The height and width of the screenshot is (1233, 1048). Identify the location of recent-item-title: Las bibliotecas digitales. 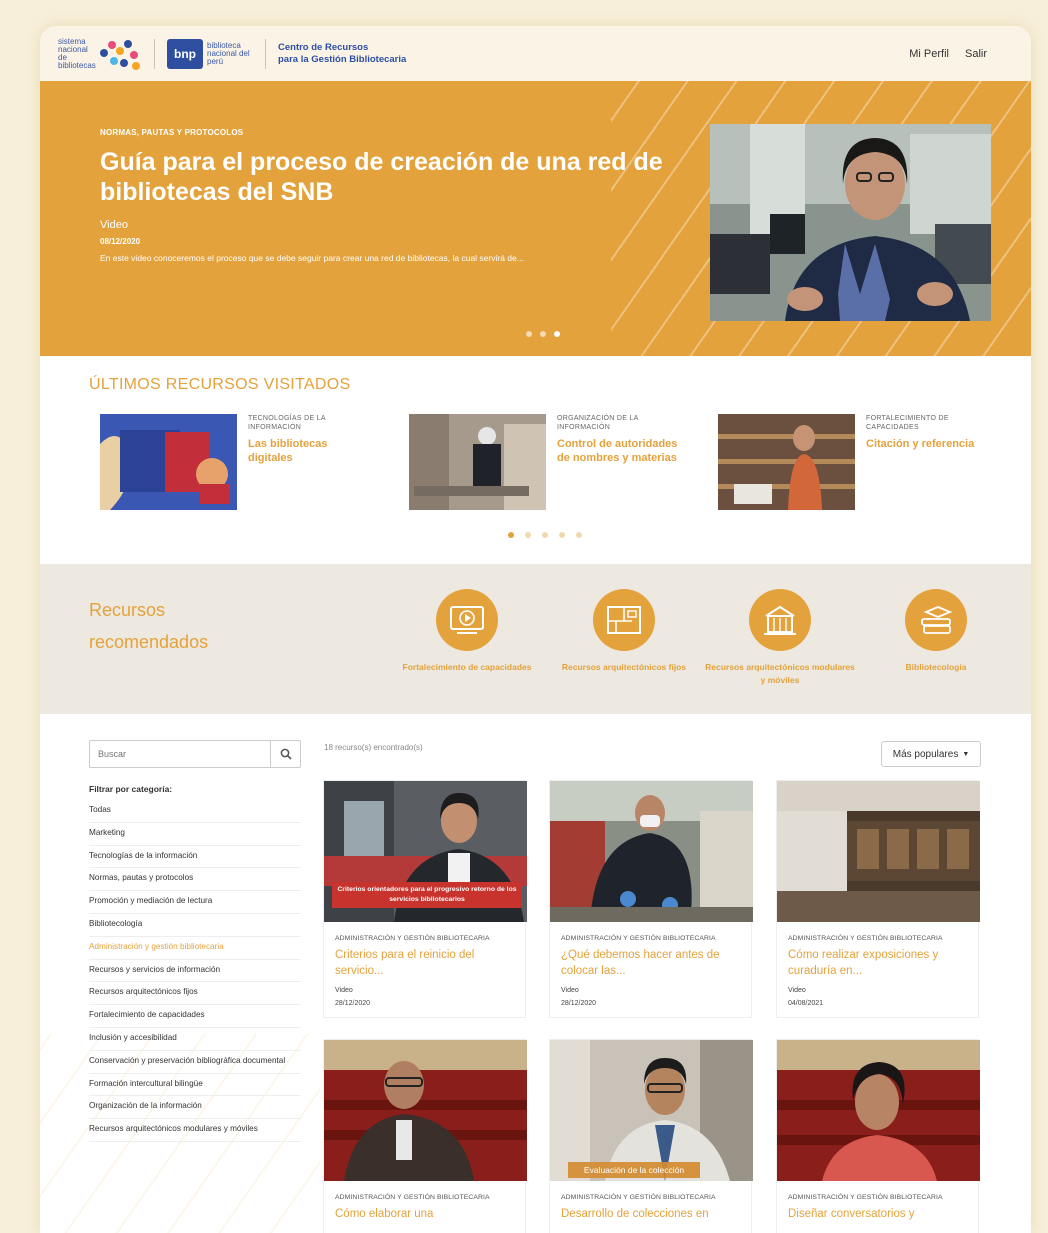
(310, 451).